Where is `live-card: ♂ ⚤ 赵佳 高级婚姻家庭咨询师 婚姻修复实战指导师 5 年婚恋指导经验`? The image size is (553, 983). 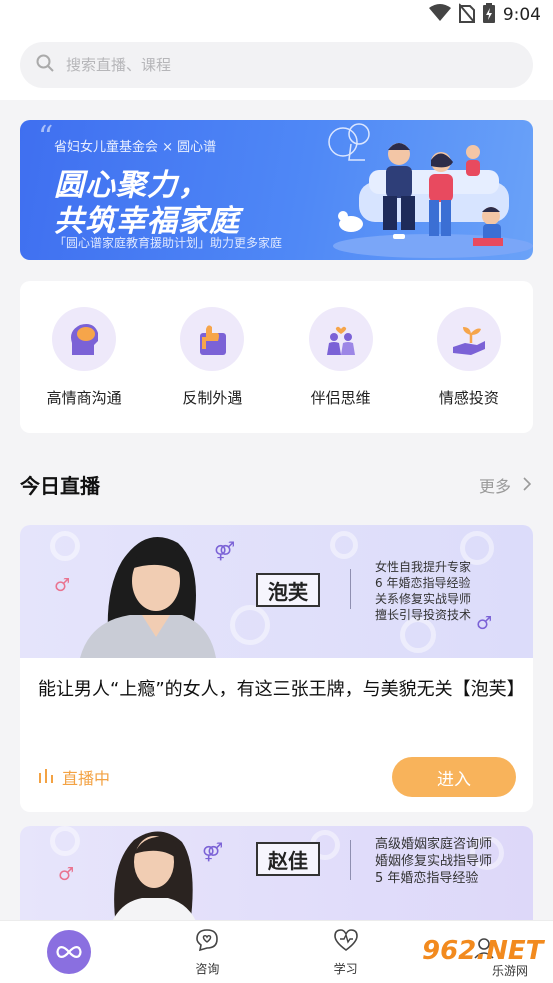
live-card: ♂ ⚤ 赵佳 高级婚姻家庭咨询师 婚姻修复实战指导师 5 年婚恋指导经验 is located at coordinates (276, 876).